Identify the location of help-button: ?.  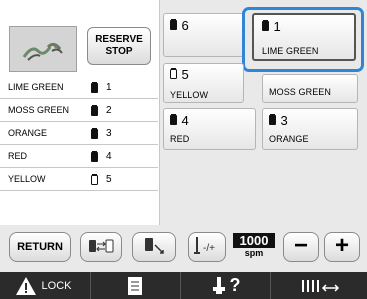
(225, 285).